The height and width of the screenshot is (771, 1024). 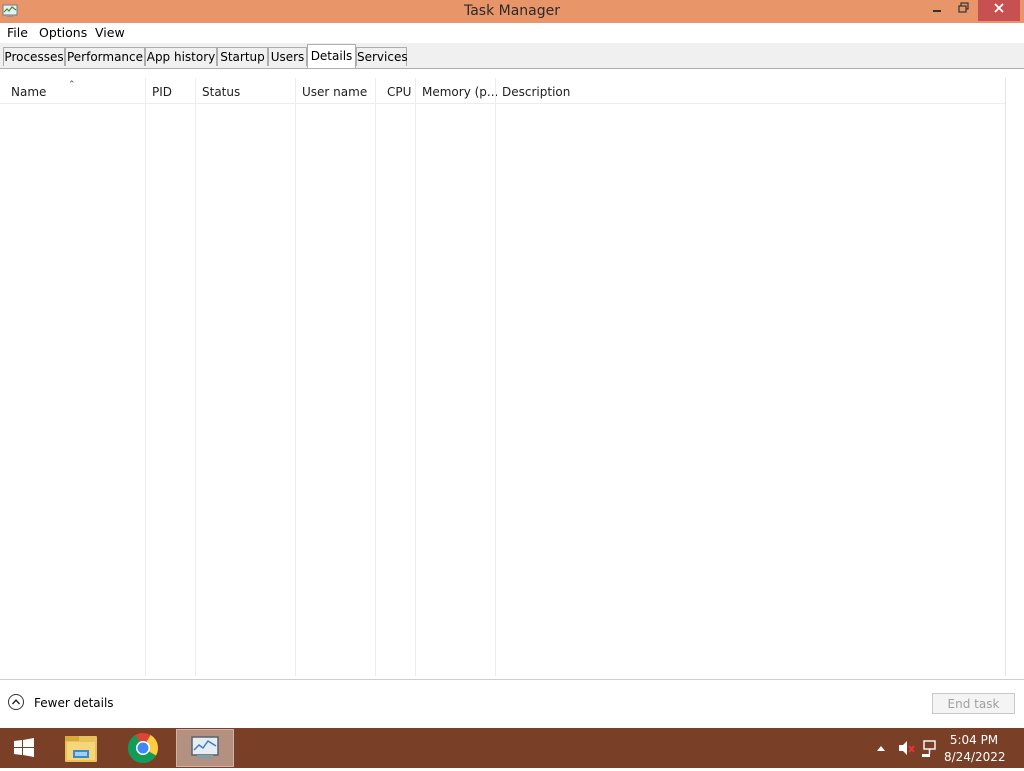 I want to click on fewer-details-link: Fewer details, so click(x=74, y=703).